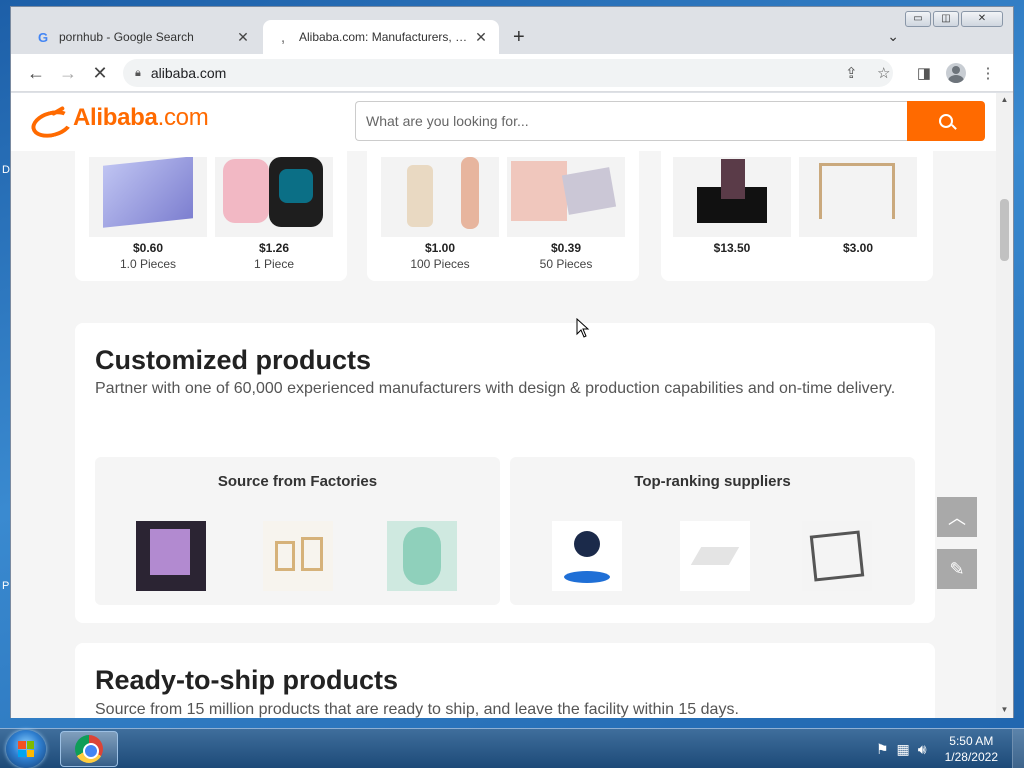 This screenshot has height=768, width=1024. Describe the element at coordinates (988, 73) in the screenshot. I see `menu-kebab-icon: ⋮` at that location.